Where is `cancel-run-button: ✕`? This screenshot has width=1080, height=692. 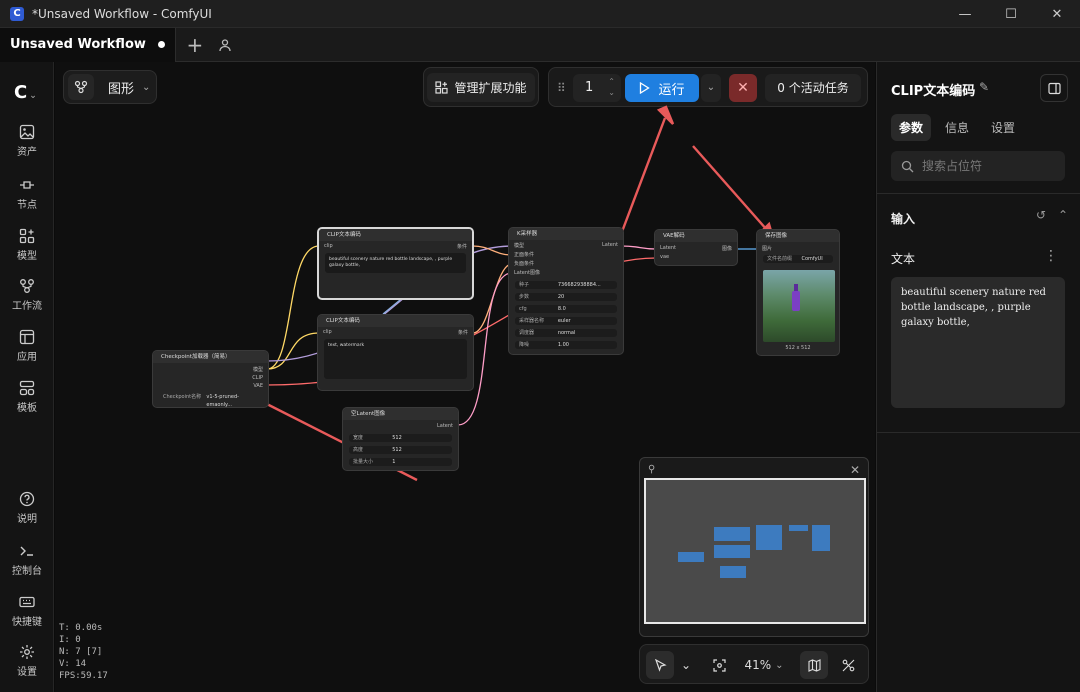
cancel-run-button: ✕ is located at coordinates (743, 88).